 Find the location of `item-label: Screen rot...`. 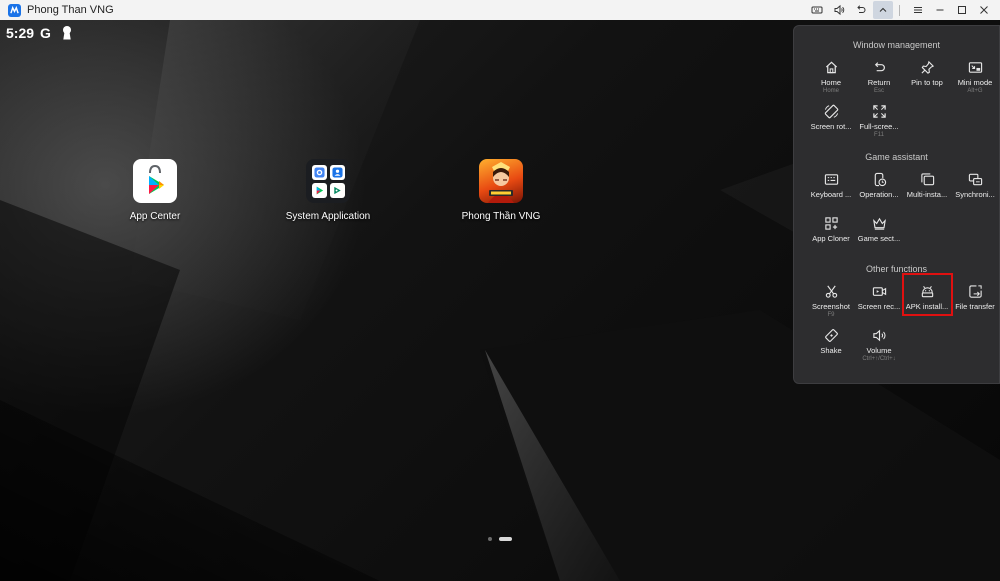

item-label: Screen rot... is located at coordinates (831, 126).